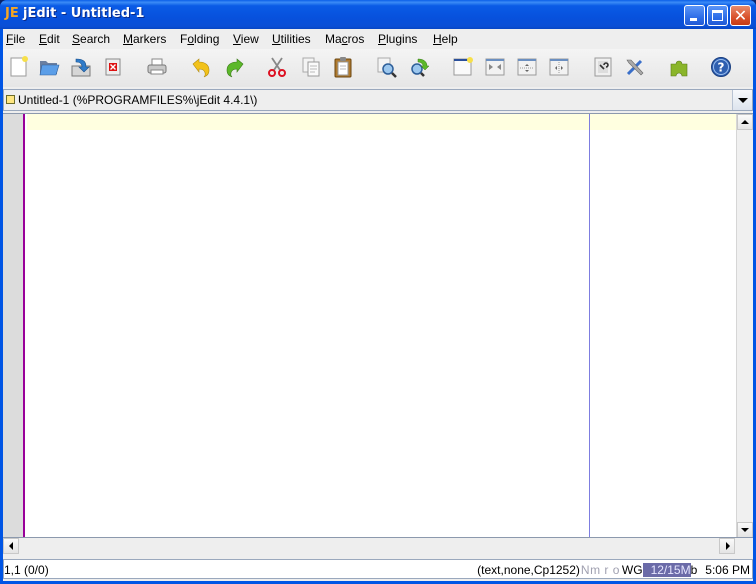  I want to click on undo-icon, so click(201, 68).